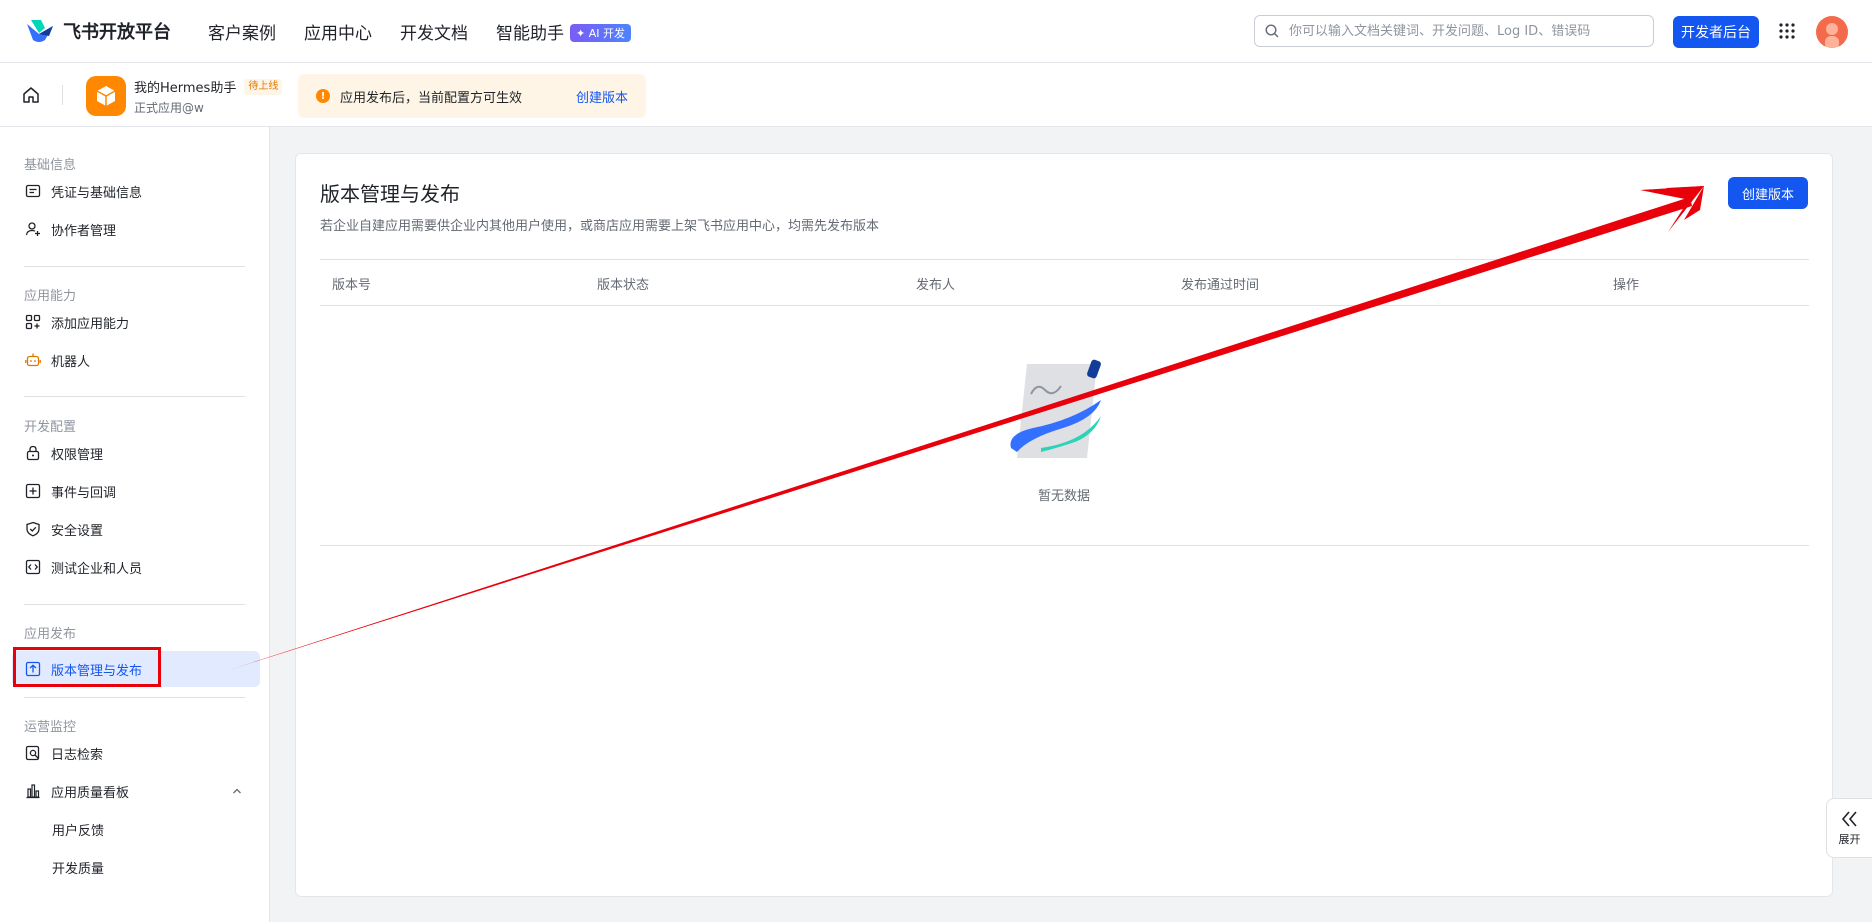  I want to click on app-icon, so click(106, 96).